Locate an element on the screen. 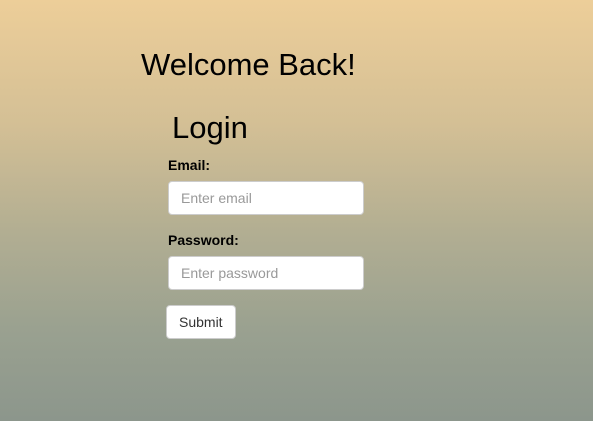  welcome-heading: Welcome Back! is located at coordinates (248, 64).